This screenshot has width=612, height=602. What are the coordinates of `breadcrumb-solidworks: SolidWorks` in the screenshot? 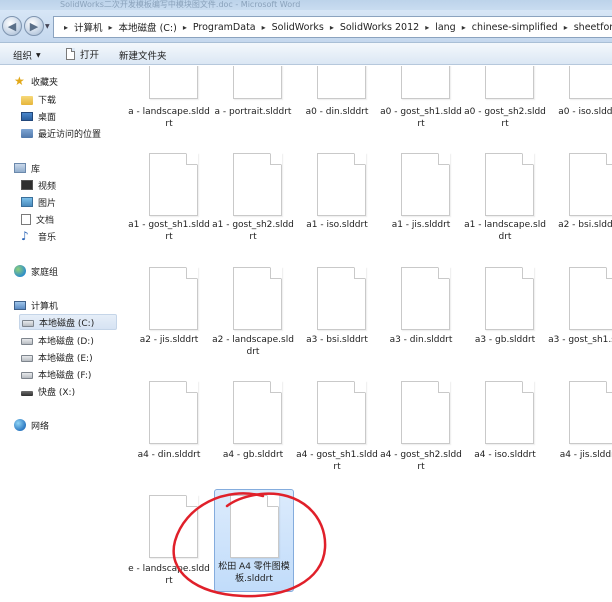 It's located at (298, 27).